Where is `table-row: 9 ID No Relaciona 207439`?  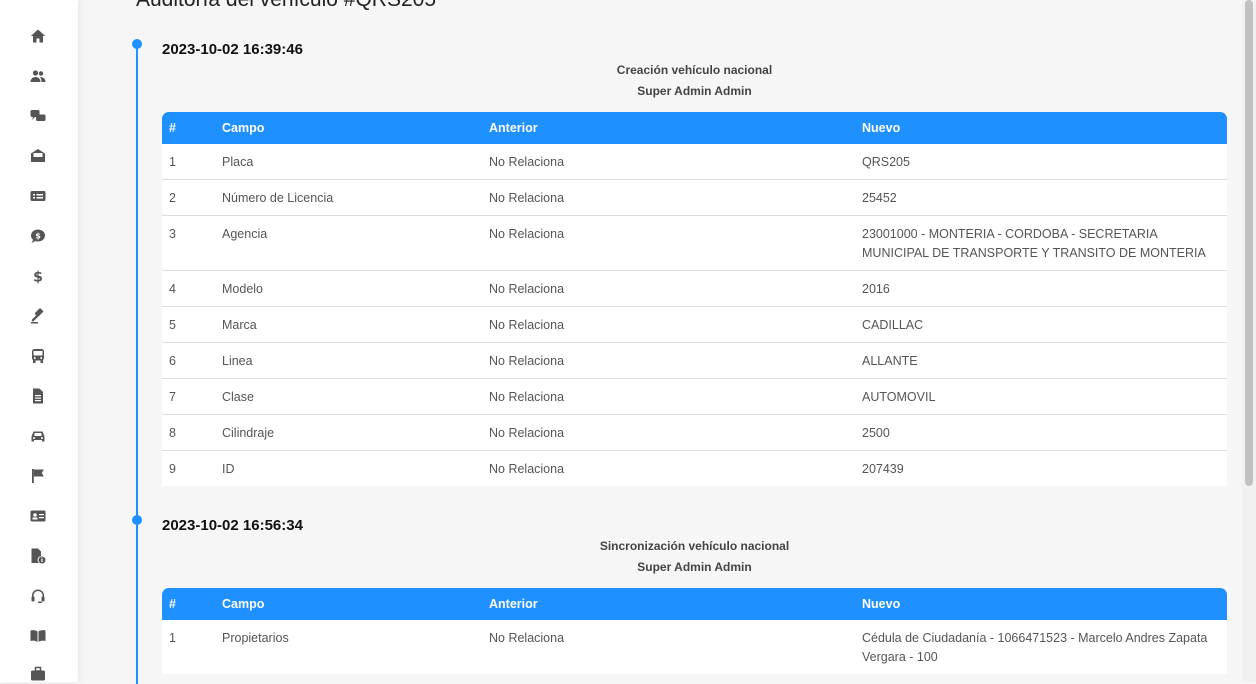
table-row: 9 ID No Relaciona 207439 is located at coordinates (694, 468).